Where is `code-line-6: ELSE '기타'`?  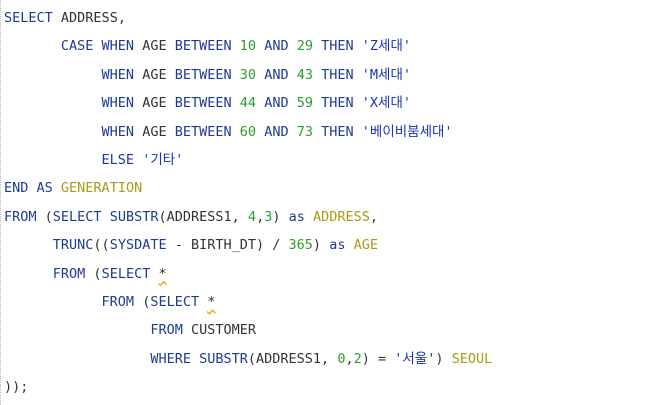 code-line-6: ELSE '기타' is located at coordinates (337, 160).